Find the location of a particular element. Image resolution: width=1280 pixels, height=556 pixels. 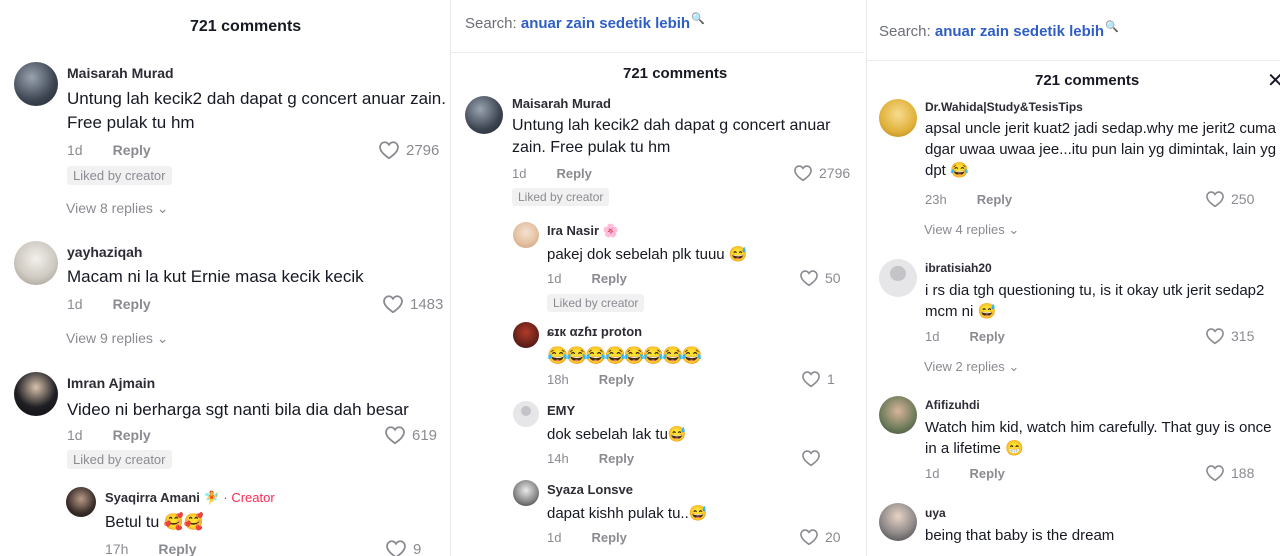

like-count: 250 is located at coordinates (1243, 199).